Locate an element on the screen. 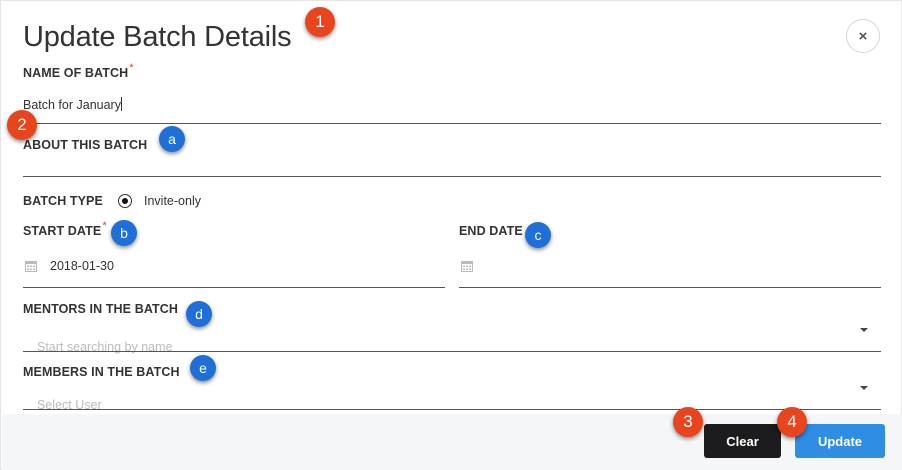  about-batch-input is located at coordinates (452, 165).